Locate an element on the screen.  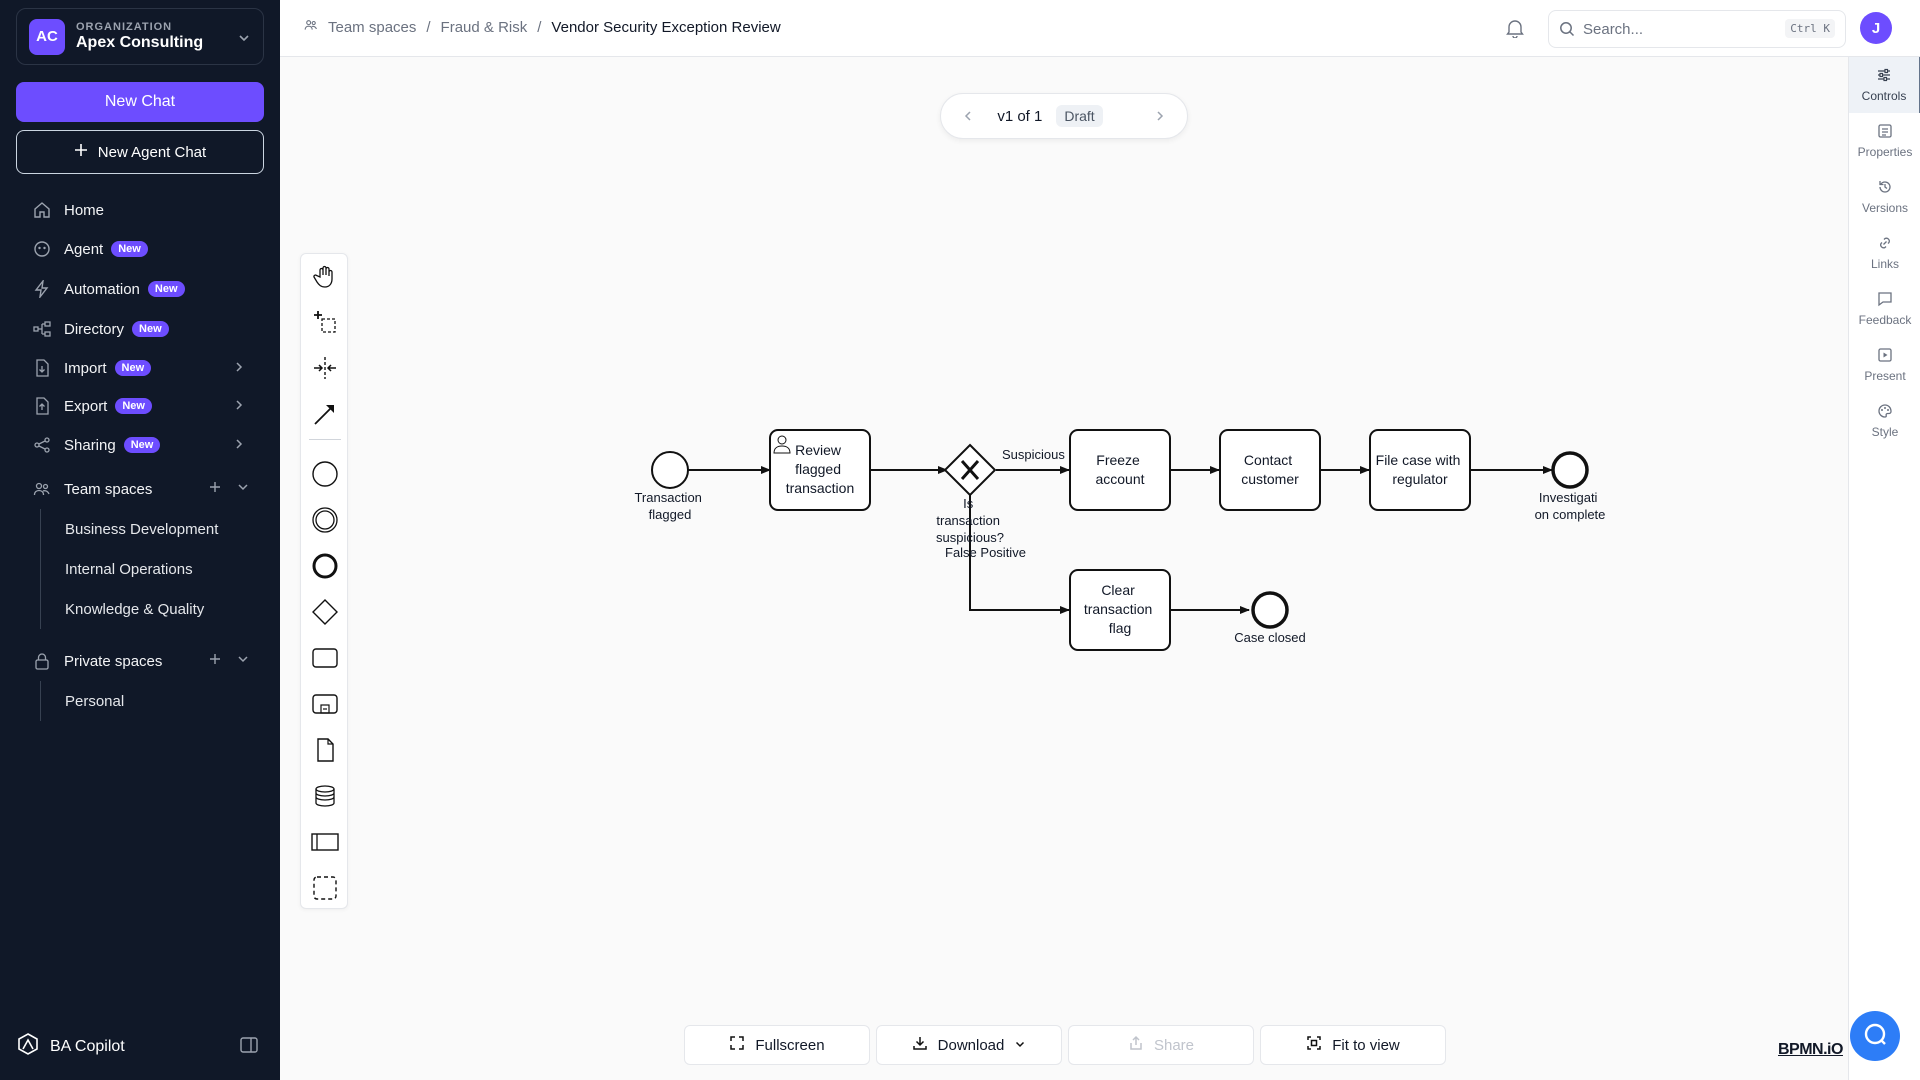
start-event-label: Transaction flagged is located at coordinates (669, 506).